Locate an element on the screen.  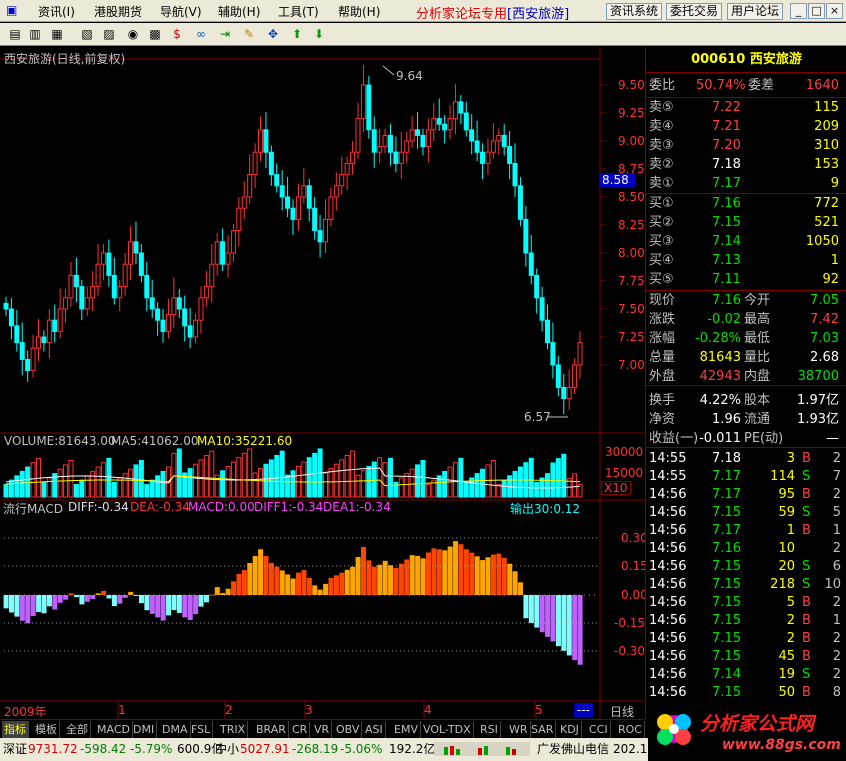
report-icon: ▤ is located at coordinates (15, 34).